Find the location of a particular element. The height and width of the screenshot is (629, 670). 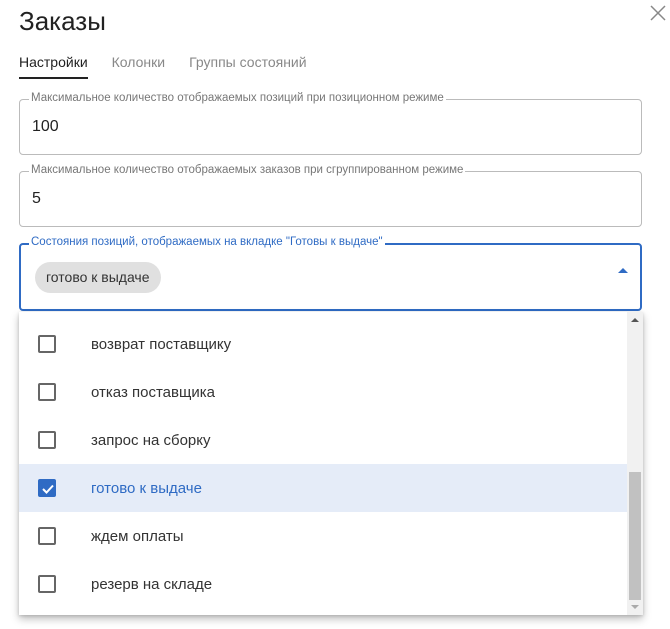

option-item: ждем оплаты is located at coordinates (323, 536).